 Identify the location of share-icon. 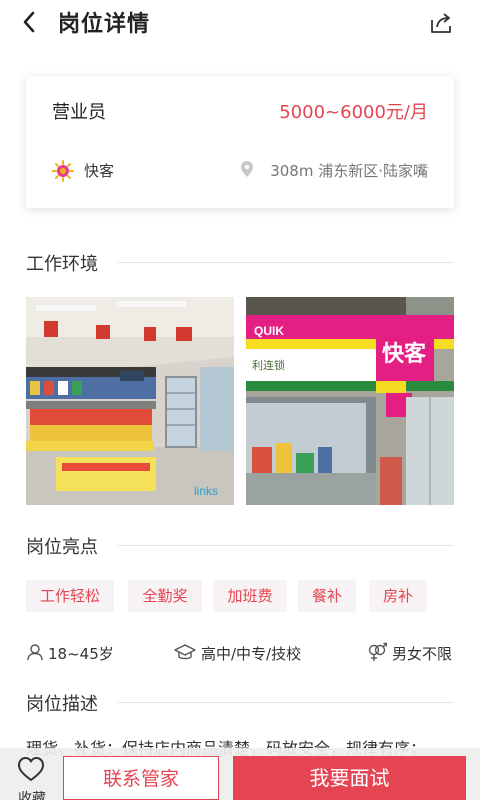
(441, 23).